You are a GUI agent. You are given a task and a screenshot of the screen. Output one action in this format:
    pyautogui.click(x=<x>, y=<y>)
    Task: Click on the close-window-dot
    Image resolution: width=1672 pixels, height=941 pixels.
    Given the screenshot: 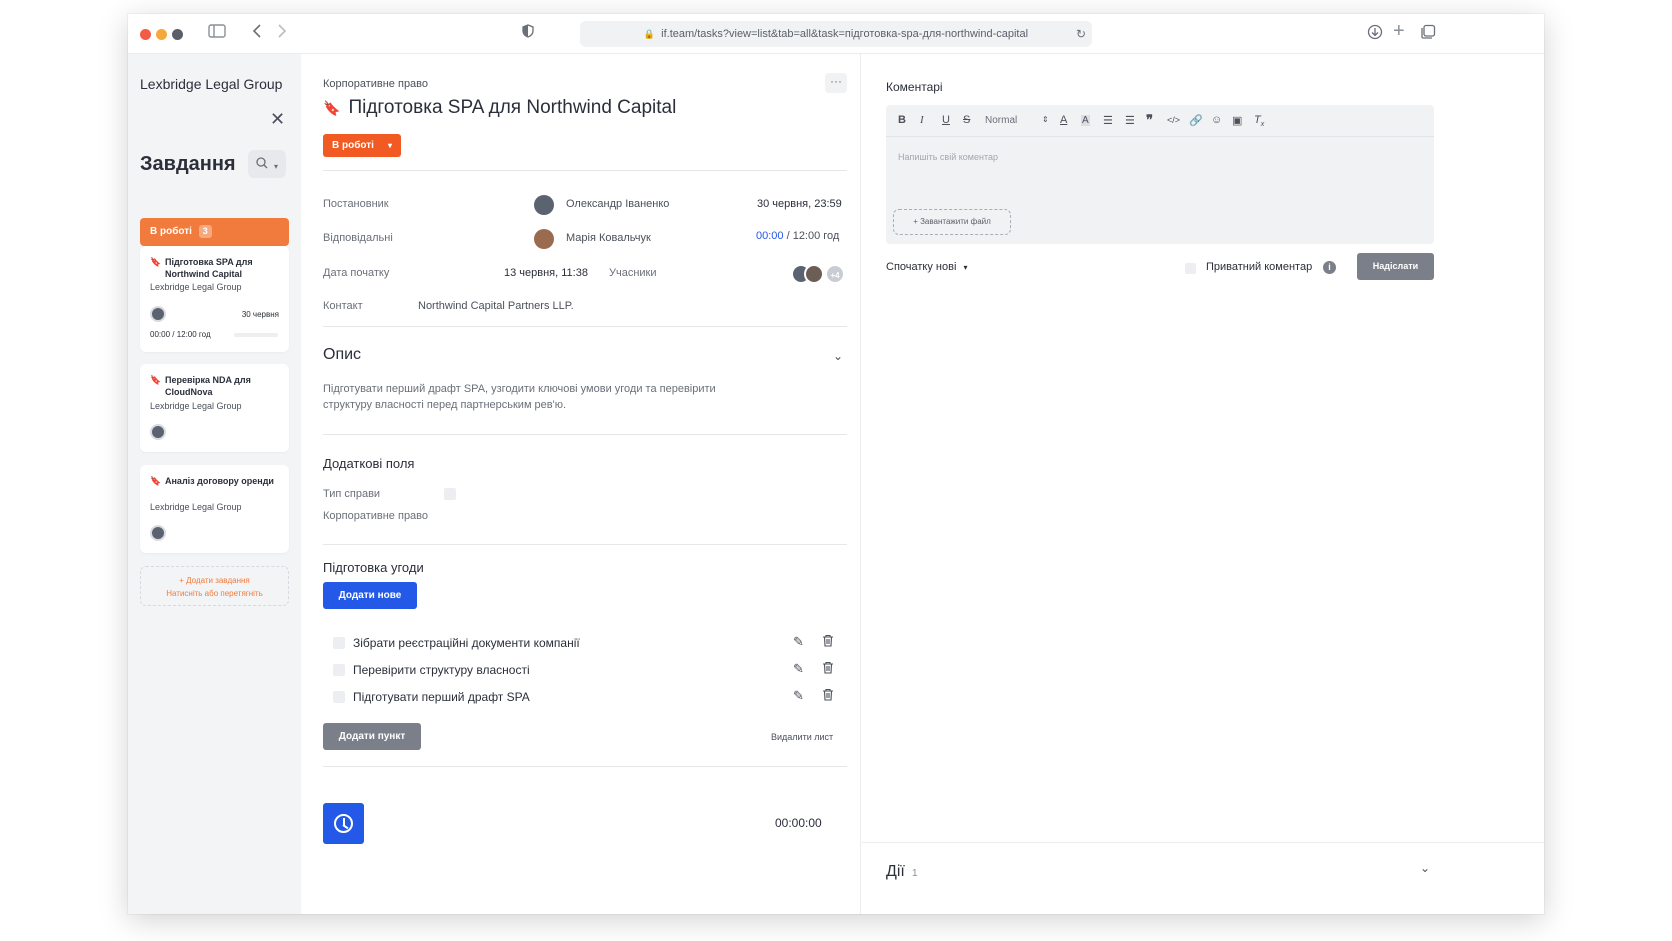 What is the action you would take?
    pyautogui.click(x=145, y=34)
    